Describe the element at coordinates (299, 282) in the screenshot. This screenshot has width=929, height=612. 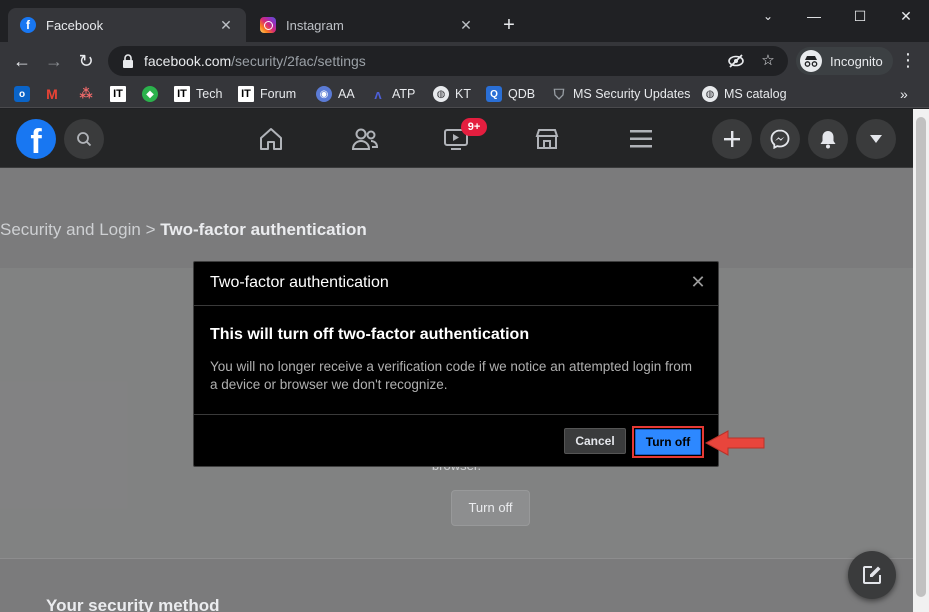
I see `dialog-title: Two-factor authentication` at that location.